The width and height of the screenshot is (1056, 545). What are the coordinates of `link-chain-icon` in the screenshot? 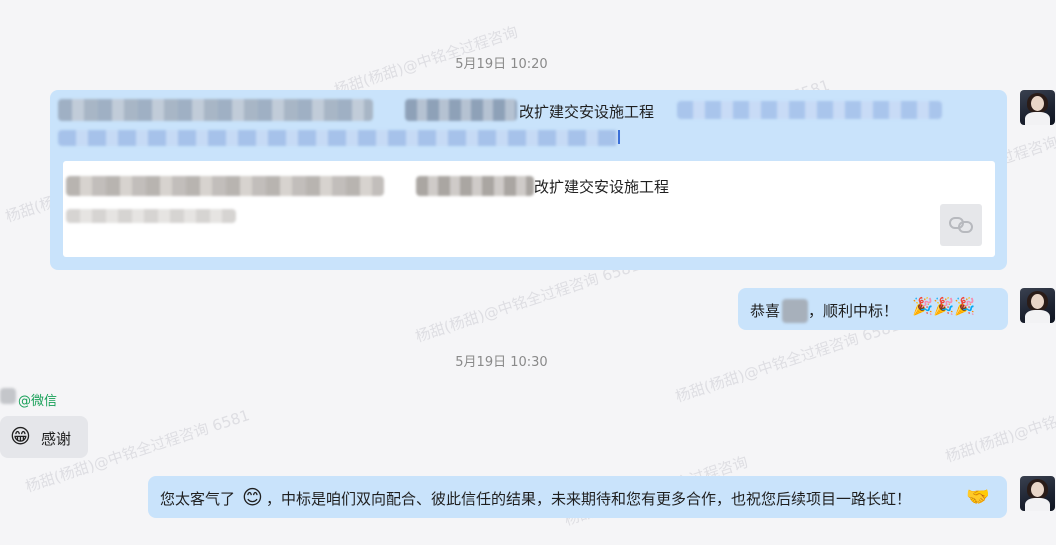 It's located at (961, 225).